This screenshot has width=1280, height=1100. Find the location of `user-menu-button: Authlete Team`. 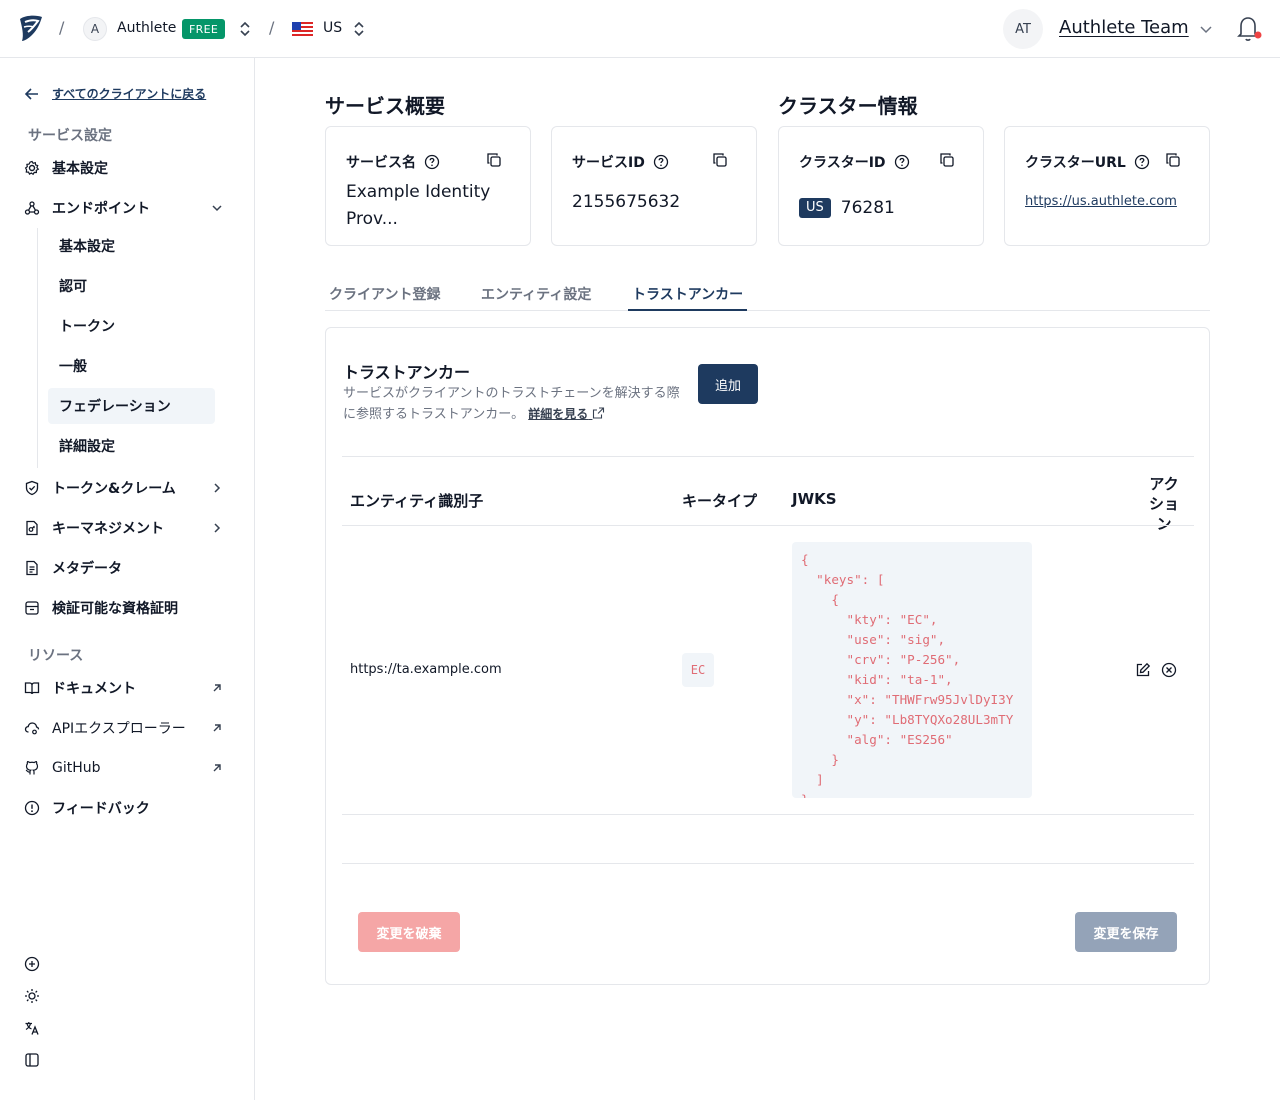

user-menu-button: Authlete Team is located at coordinates (1124, 27).